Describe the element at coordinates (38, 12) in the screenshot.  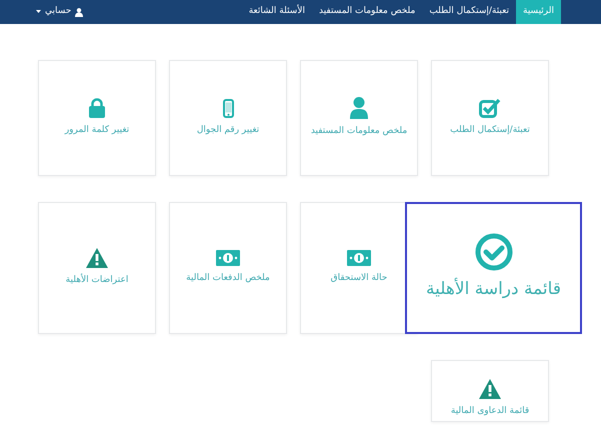
I see `caret-icon` at that location.